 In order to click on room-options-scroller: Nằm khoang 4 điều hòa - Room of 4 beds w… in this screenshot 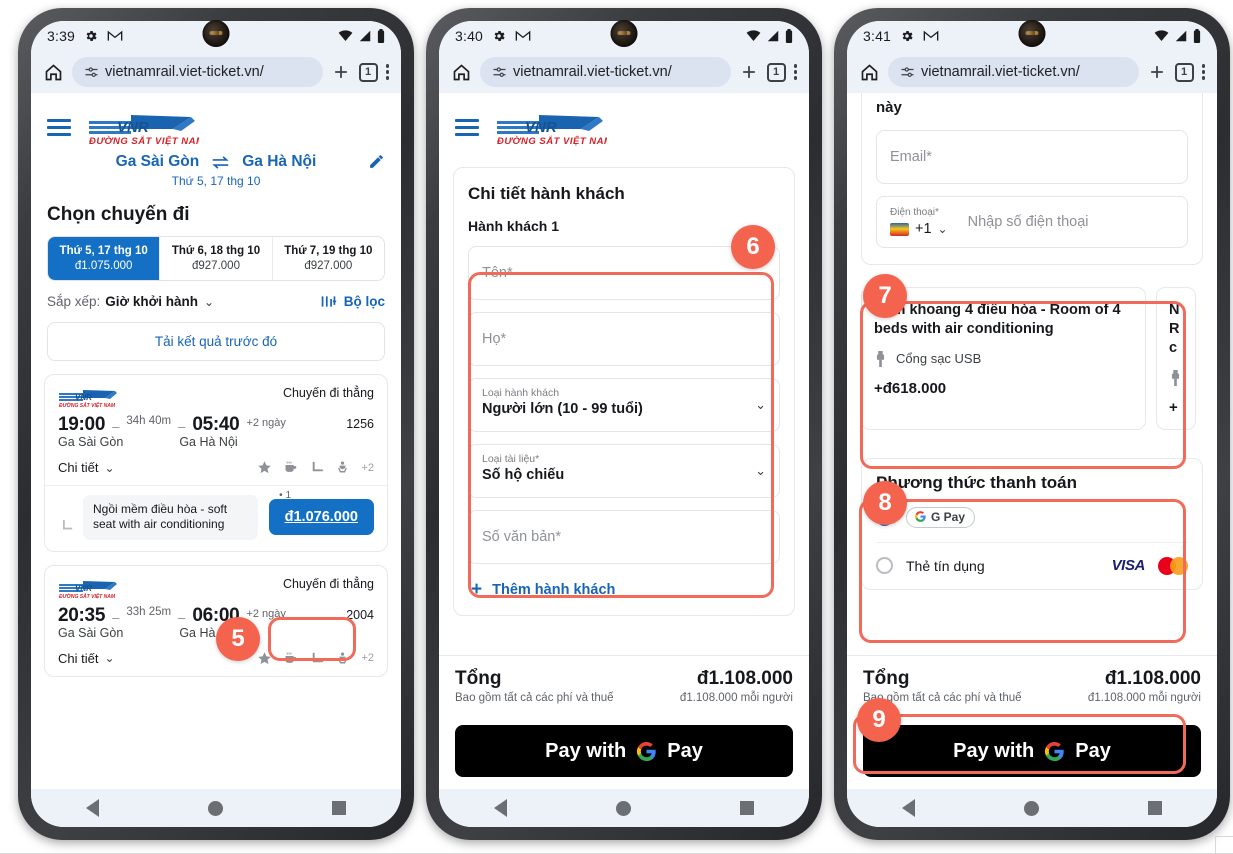, I will do `click(1032, 358)`.